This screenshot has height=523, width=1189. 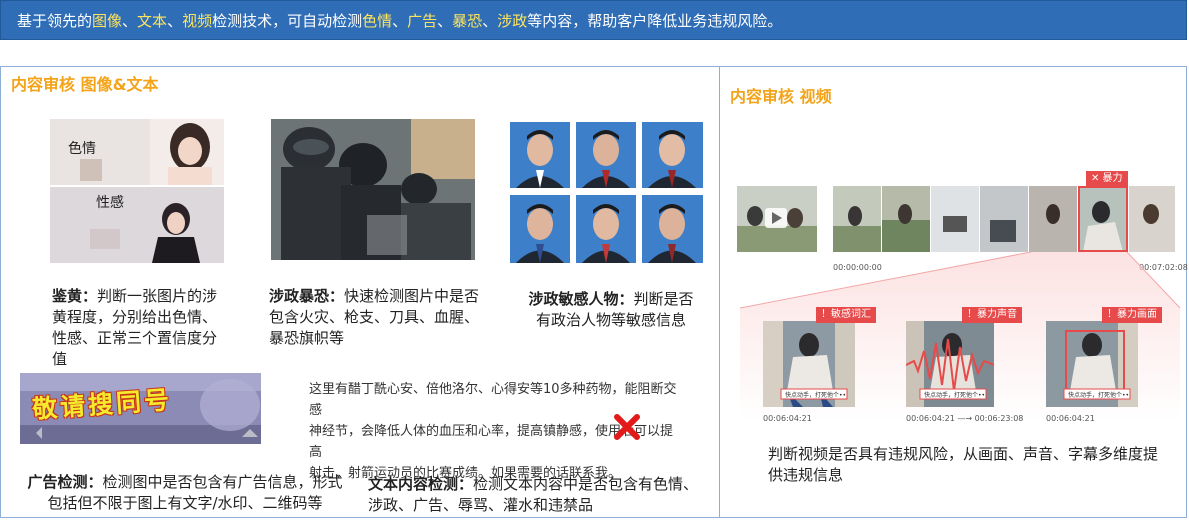 What do you see at coordinates (137, 191) in the screenshot?
I see `porn-sample-image: 色情 性感` at bounding box center [137, 191].